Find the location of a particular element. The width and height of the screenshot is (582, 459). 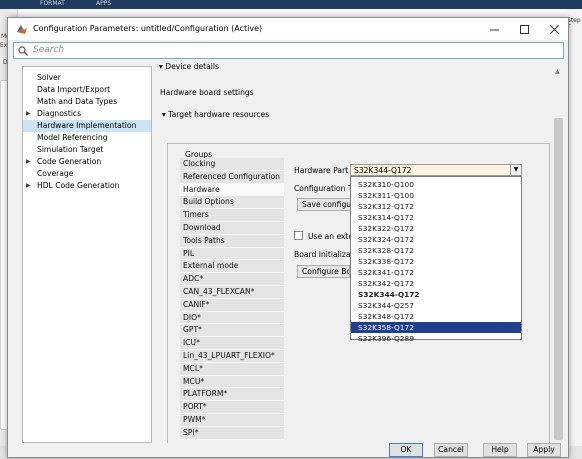

tree-item-label: Math and Data Types is located at coordinates (77, 101).